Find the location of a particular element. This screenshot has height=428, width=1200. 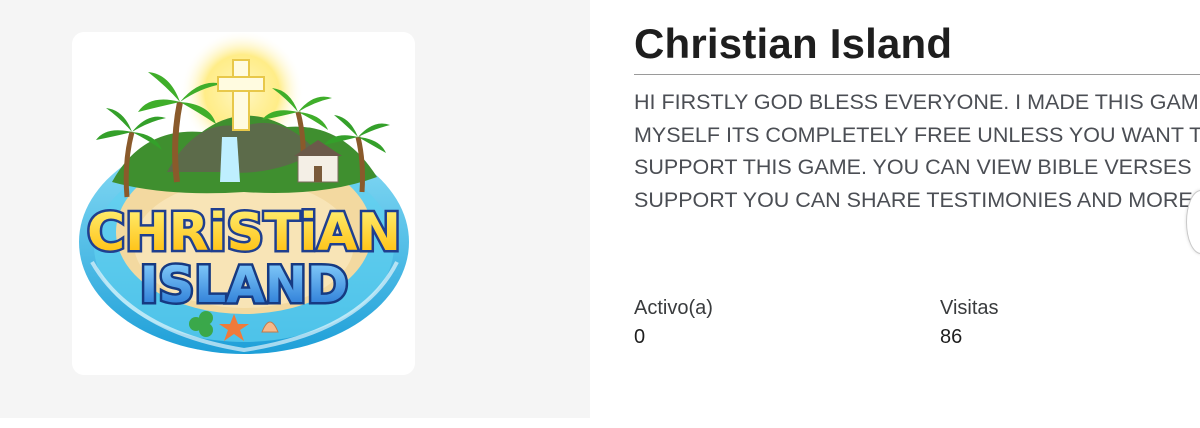

stat-active-value: 0 is located at coordinates (640, 337).